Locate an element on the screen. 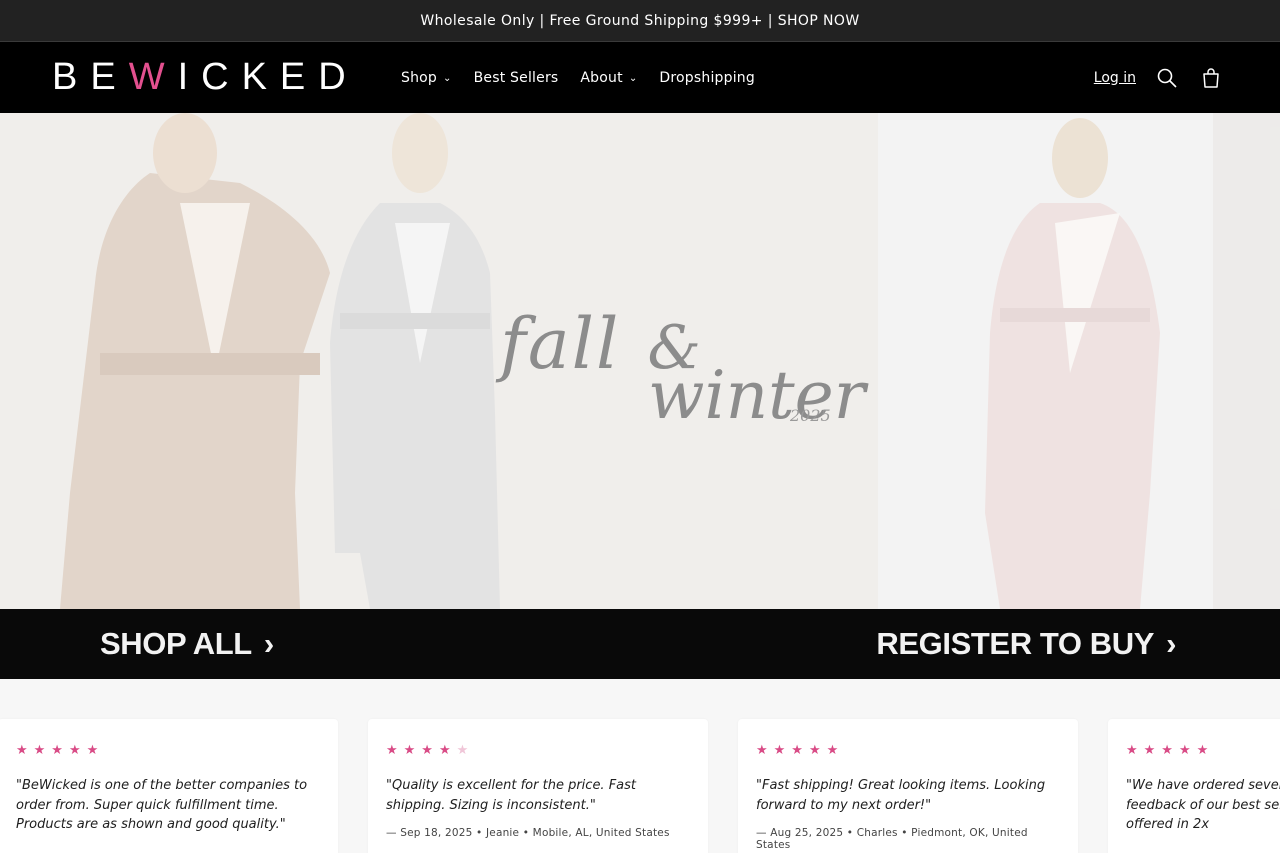  shop-all-button: SHOP ALL › is located at coordinates (187, 644).